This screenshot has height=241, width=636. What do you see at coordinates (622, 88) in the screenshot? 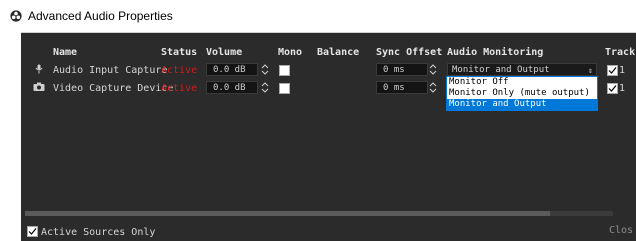
I see `row2-track1-label: 1` at bounding box center [622, 88].